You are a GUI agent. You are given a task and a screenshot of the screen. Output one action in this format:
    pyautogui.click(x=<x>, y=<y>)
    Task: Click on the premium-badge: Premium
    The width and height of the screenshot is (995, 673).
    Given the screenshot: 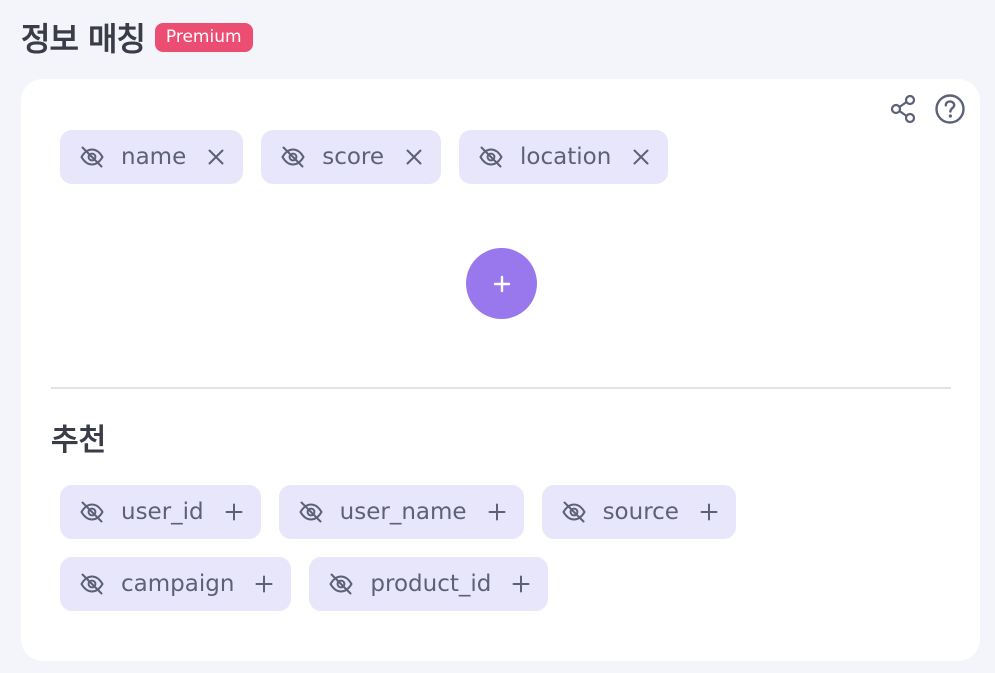 What is the action you would take?
    pyautogui.click(x=203, y=37)
    